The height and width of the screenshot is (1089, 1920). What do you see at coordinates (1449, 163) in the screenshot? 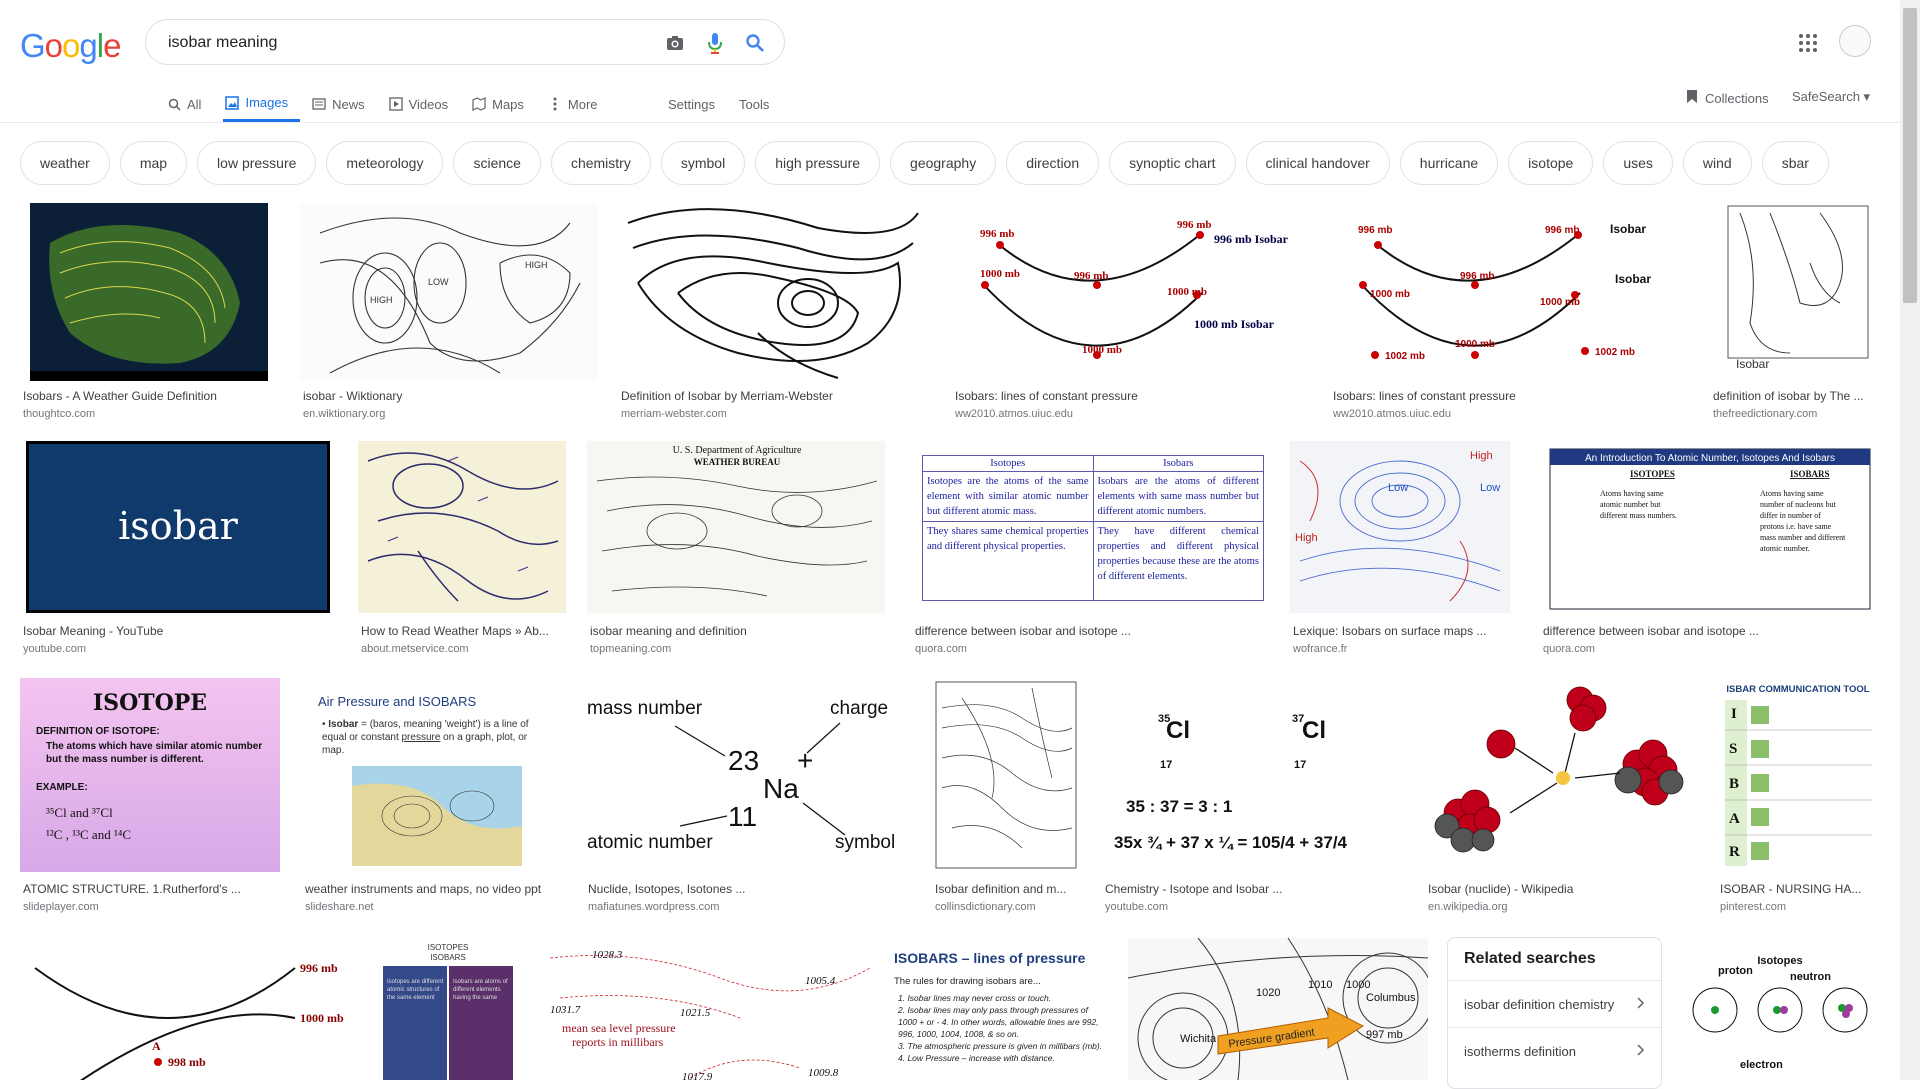
I see `chip-hurricane: hurricane` at bounding box center [1449, 163].